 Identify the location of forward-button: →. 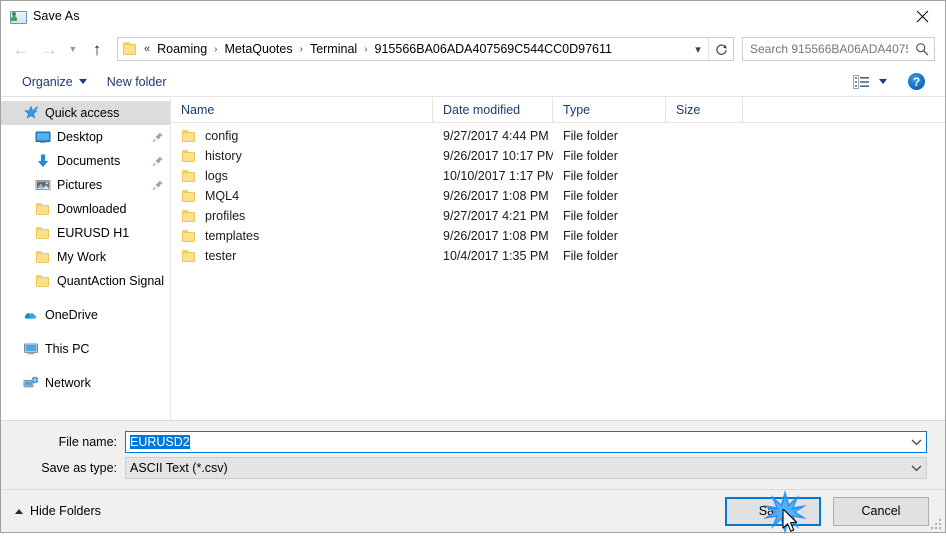
(49, 49).